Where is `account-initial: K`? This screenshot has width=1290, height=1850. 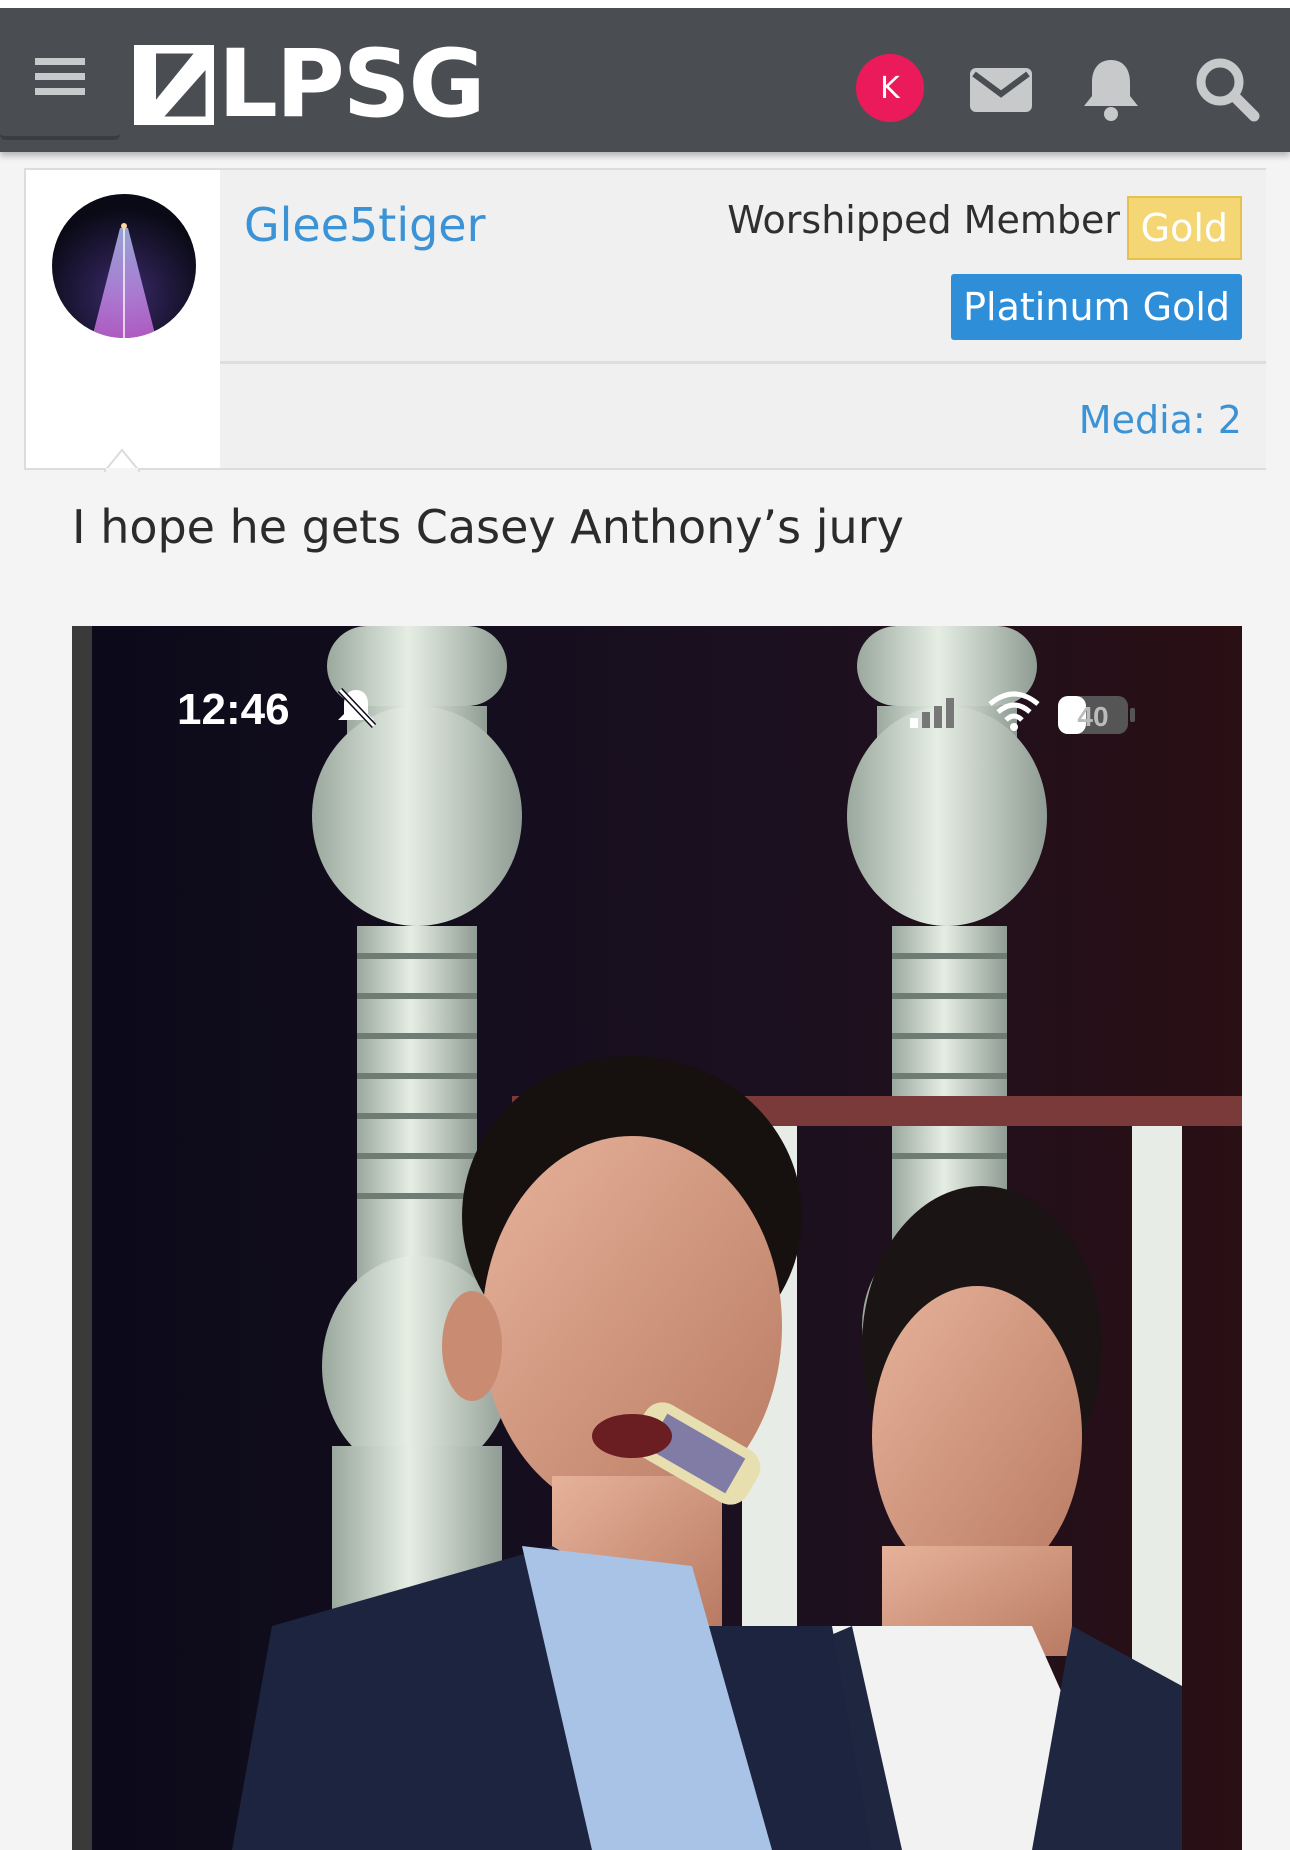 account-initial: K is located at coordinates (890, 88).